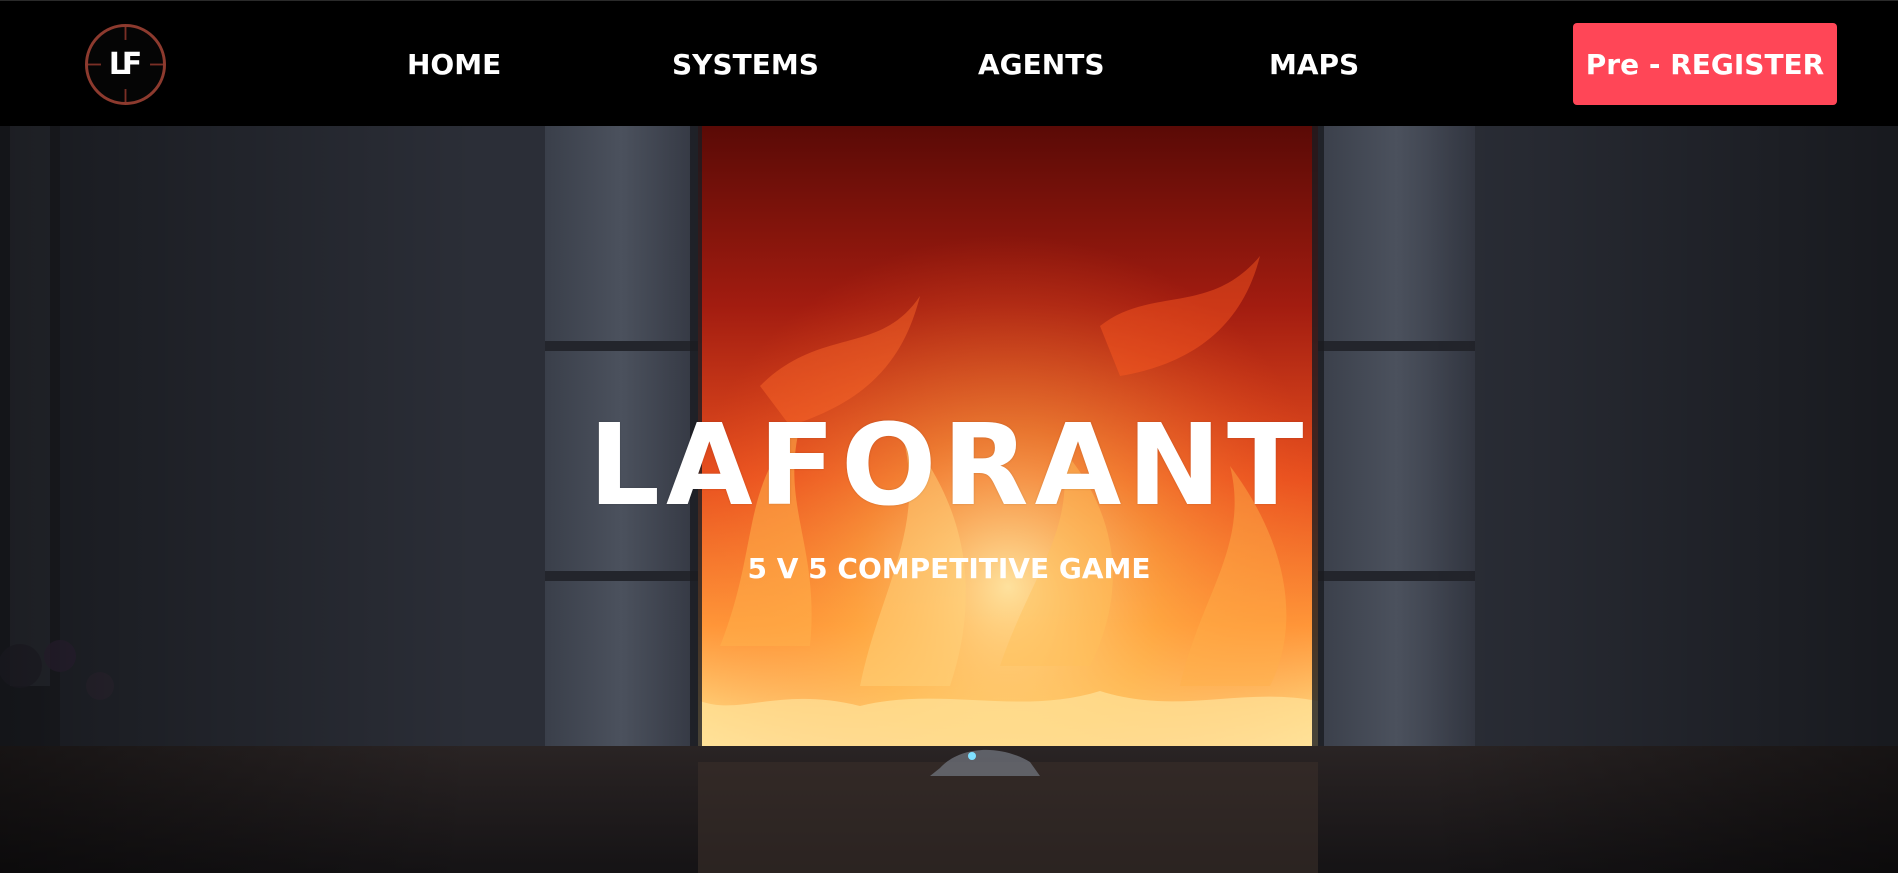 This screenshot has height=873, width=1898. Describe the element at coordinates (1705, 64) in the screenshot. I see `pre-register-button: Pre - REGISTER` at that location.